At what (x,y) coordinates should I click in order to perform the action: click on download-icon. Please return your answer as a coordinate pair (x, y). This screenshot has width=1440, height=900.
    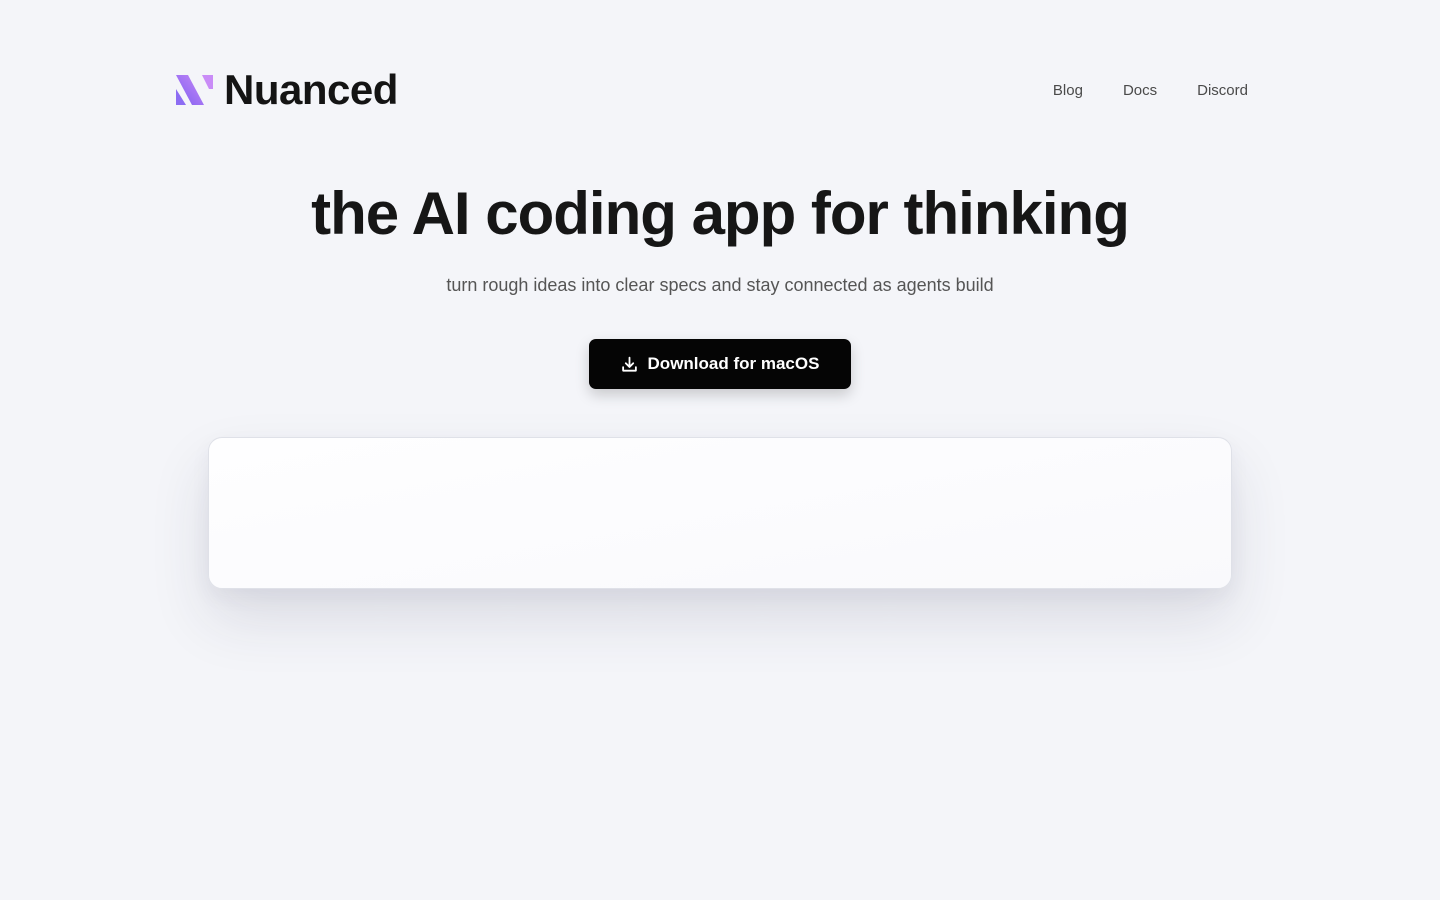
    Looking at the image, I should click on (629, 364).